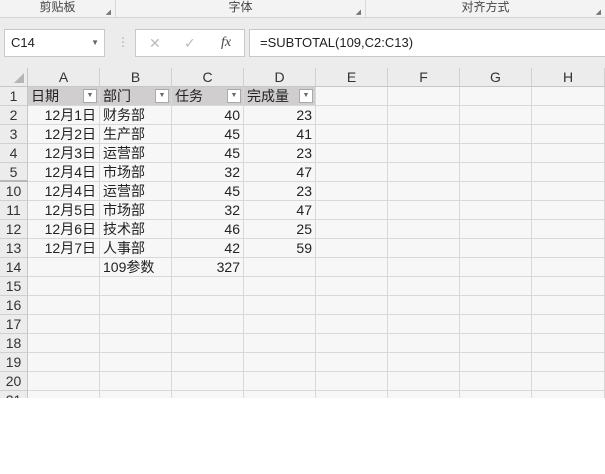 This screenshot has width=605, height=474. Describe the element at coordinates (280, 248) in the screenshot. I see `cell-done: 59` at that location.